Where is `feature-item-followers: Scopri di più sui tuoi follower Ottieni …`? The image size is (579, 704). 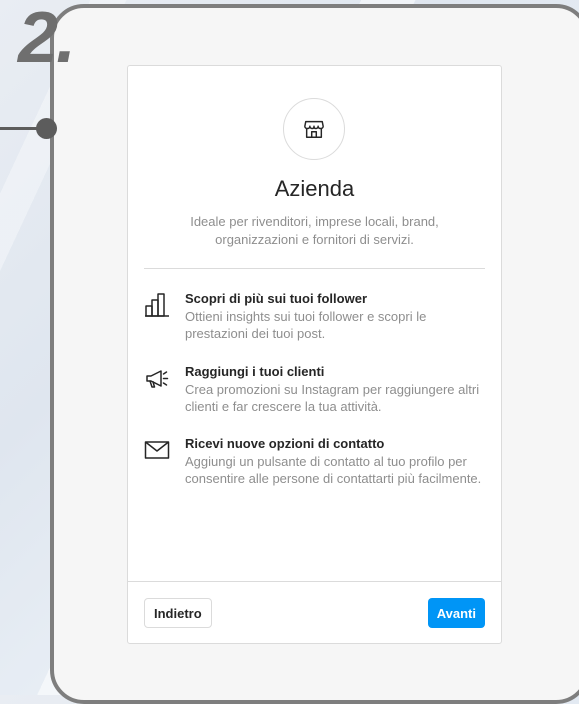
feature-item-followers: Scopri di più sui tuoi follower Ottieni … is located at coordinates (314, 316).